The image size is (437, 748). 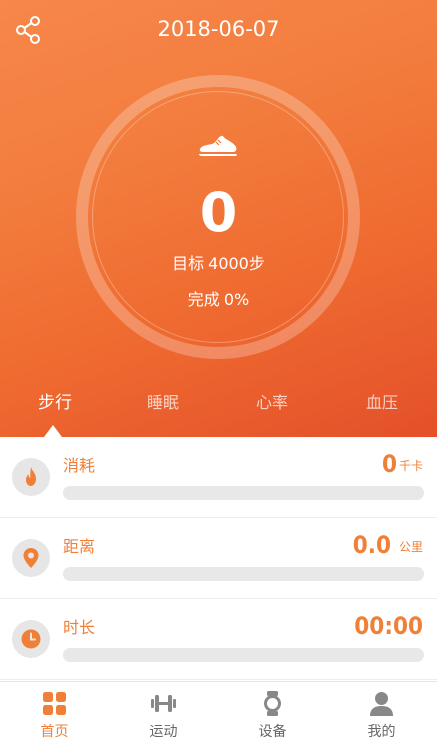 I want to click on location-pin-icon, so click(x=31, y=558).